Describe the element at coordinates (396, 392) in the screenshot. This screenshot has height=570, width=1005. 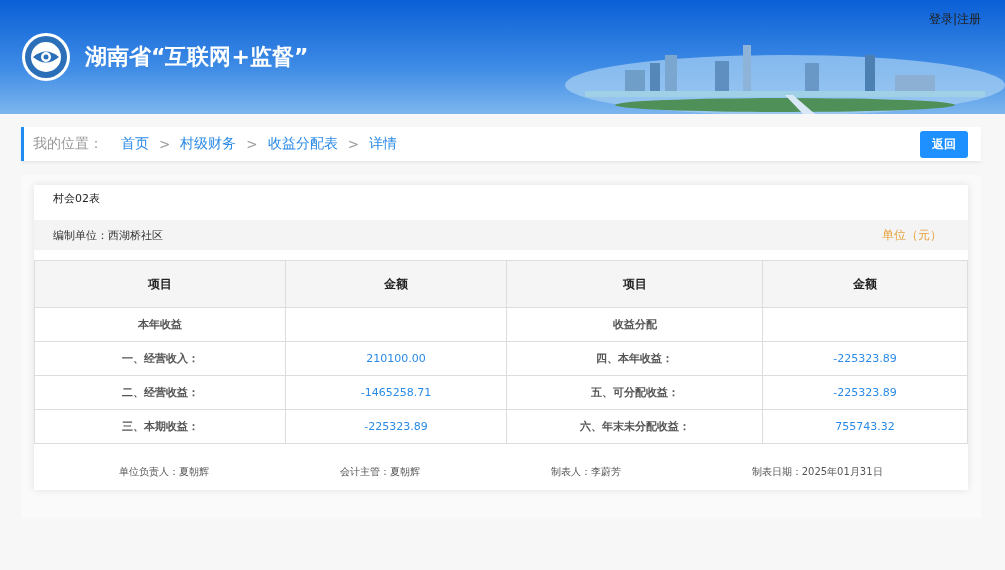
I see `table-cell: -1465258.71` at that location.